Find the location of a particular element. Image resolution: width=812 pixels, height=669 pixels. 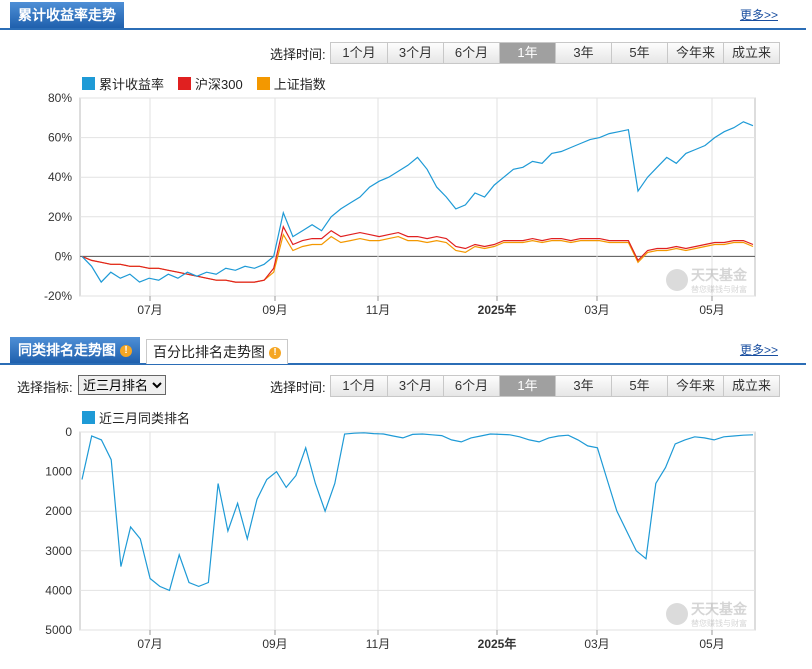

y-tick-label: 4000 is located at coordinates (58, 590).